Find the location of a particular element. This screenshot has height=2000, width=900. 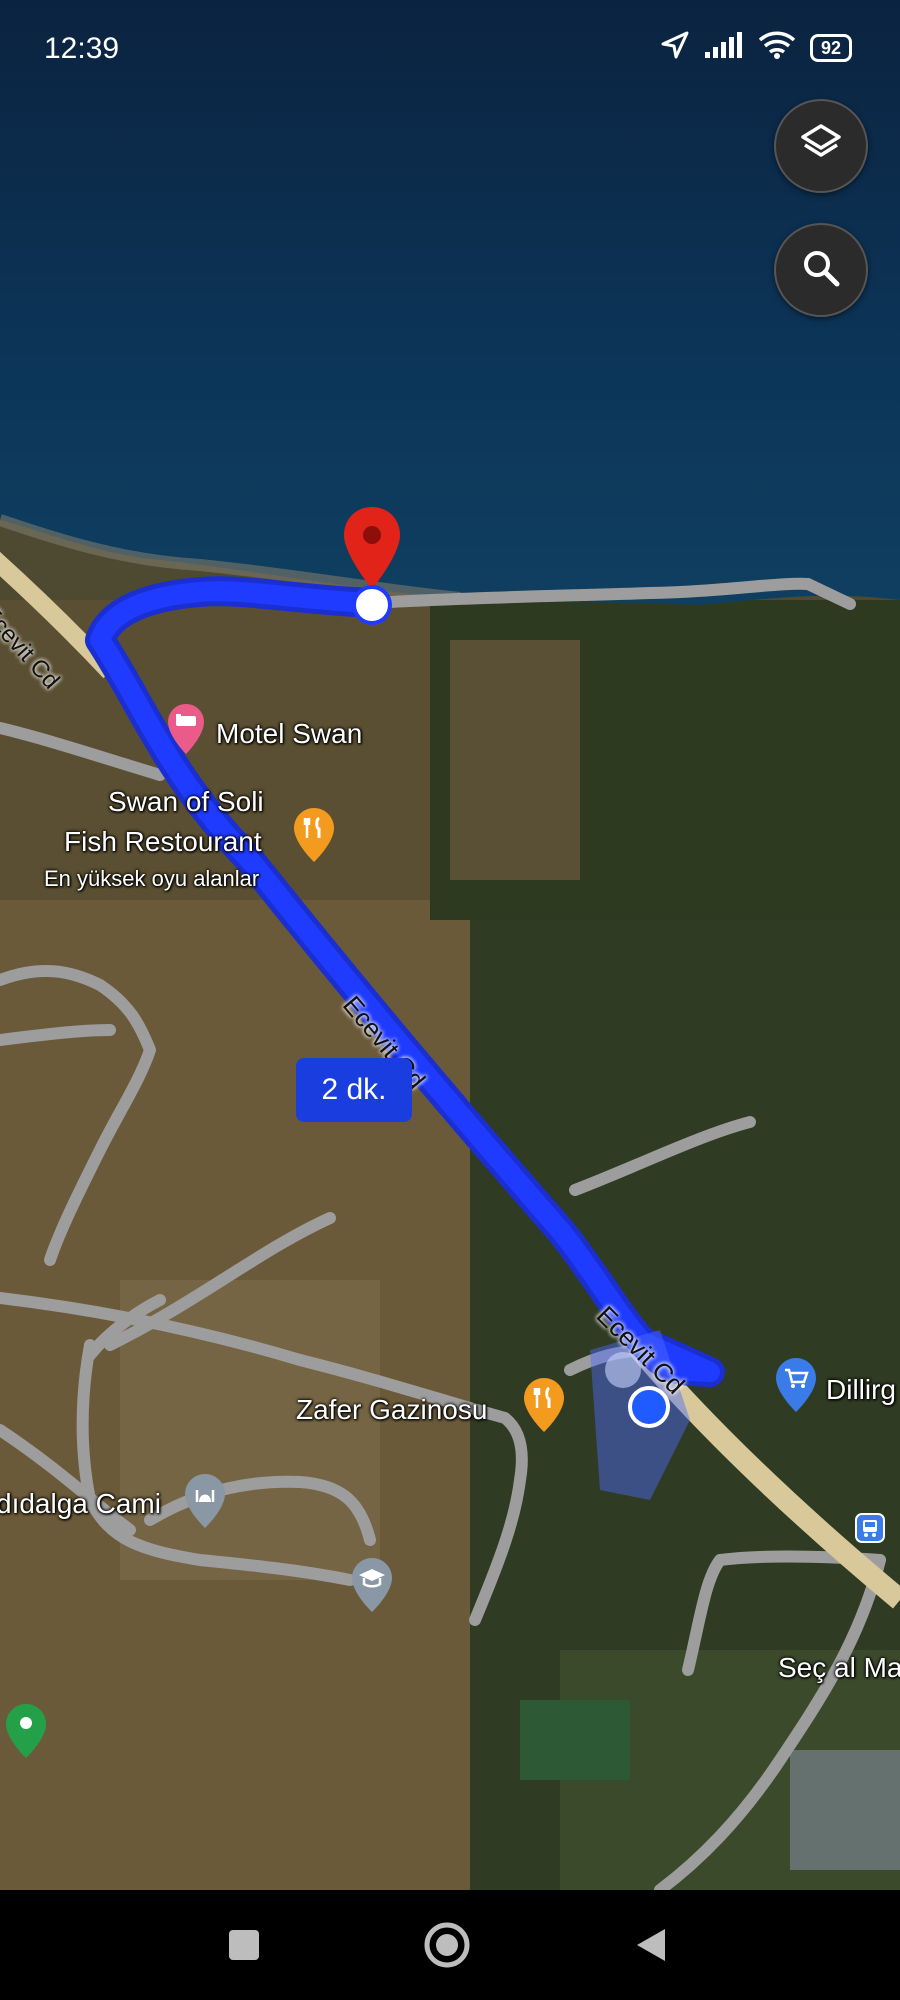

search-icon is located at coordinates (821, 270).